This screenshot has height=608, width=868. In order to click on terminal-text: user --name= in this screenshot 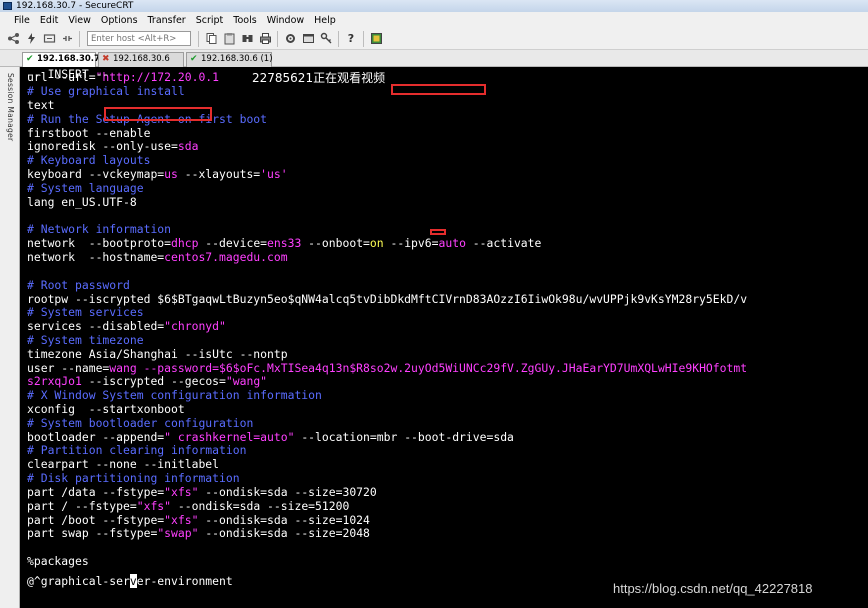, I will do `click(68, 368)`.